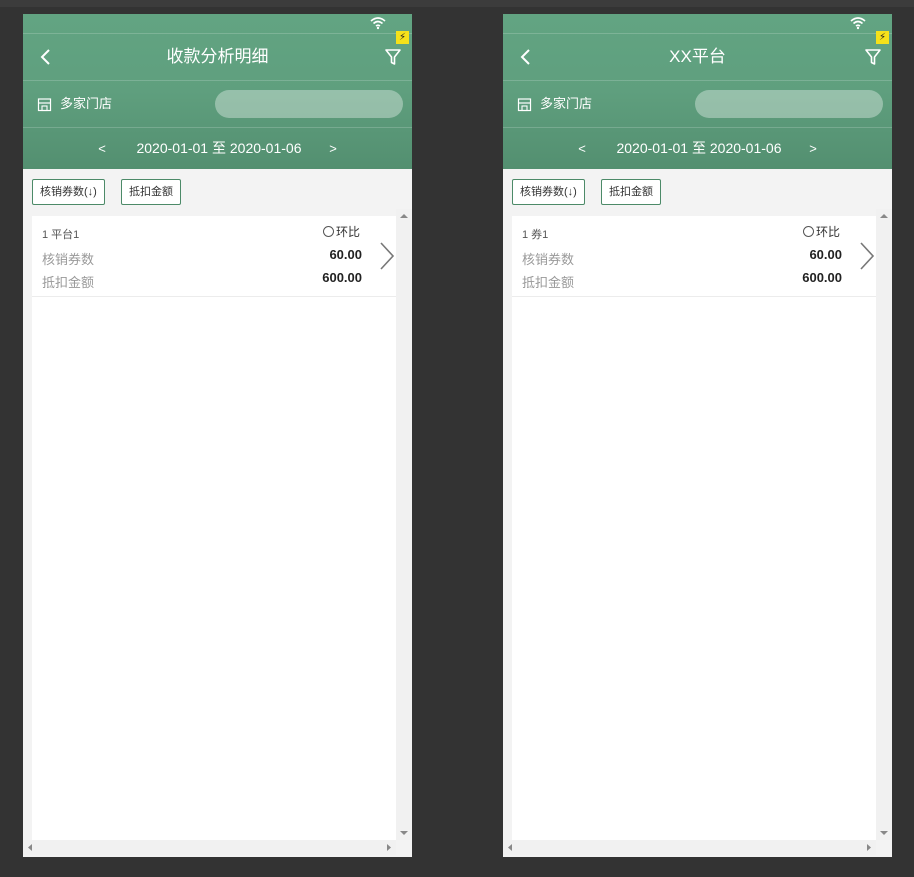 The image size is (914, 877). Describe the element at coordinates (214, 256) in the screenshot. I see `list-item: 1 平台1 环比 核销券数 60.00 抵扣金额 600.00` at that location.